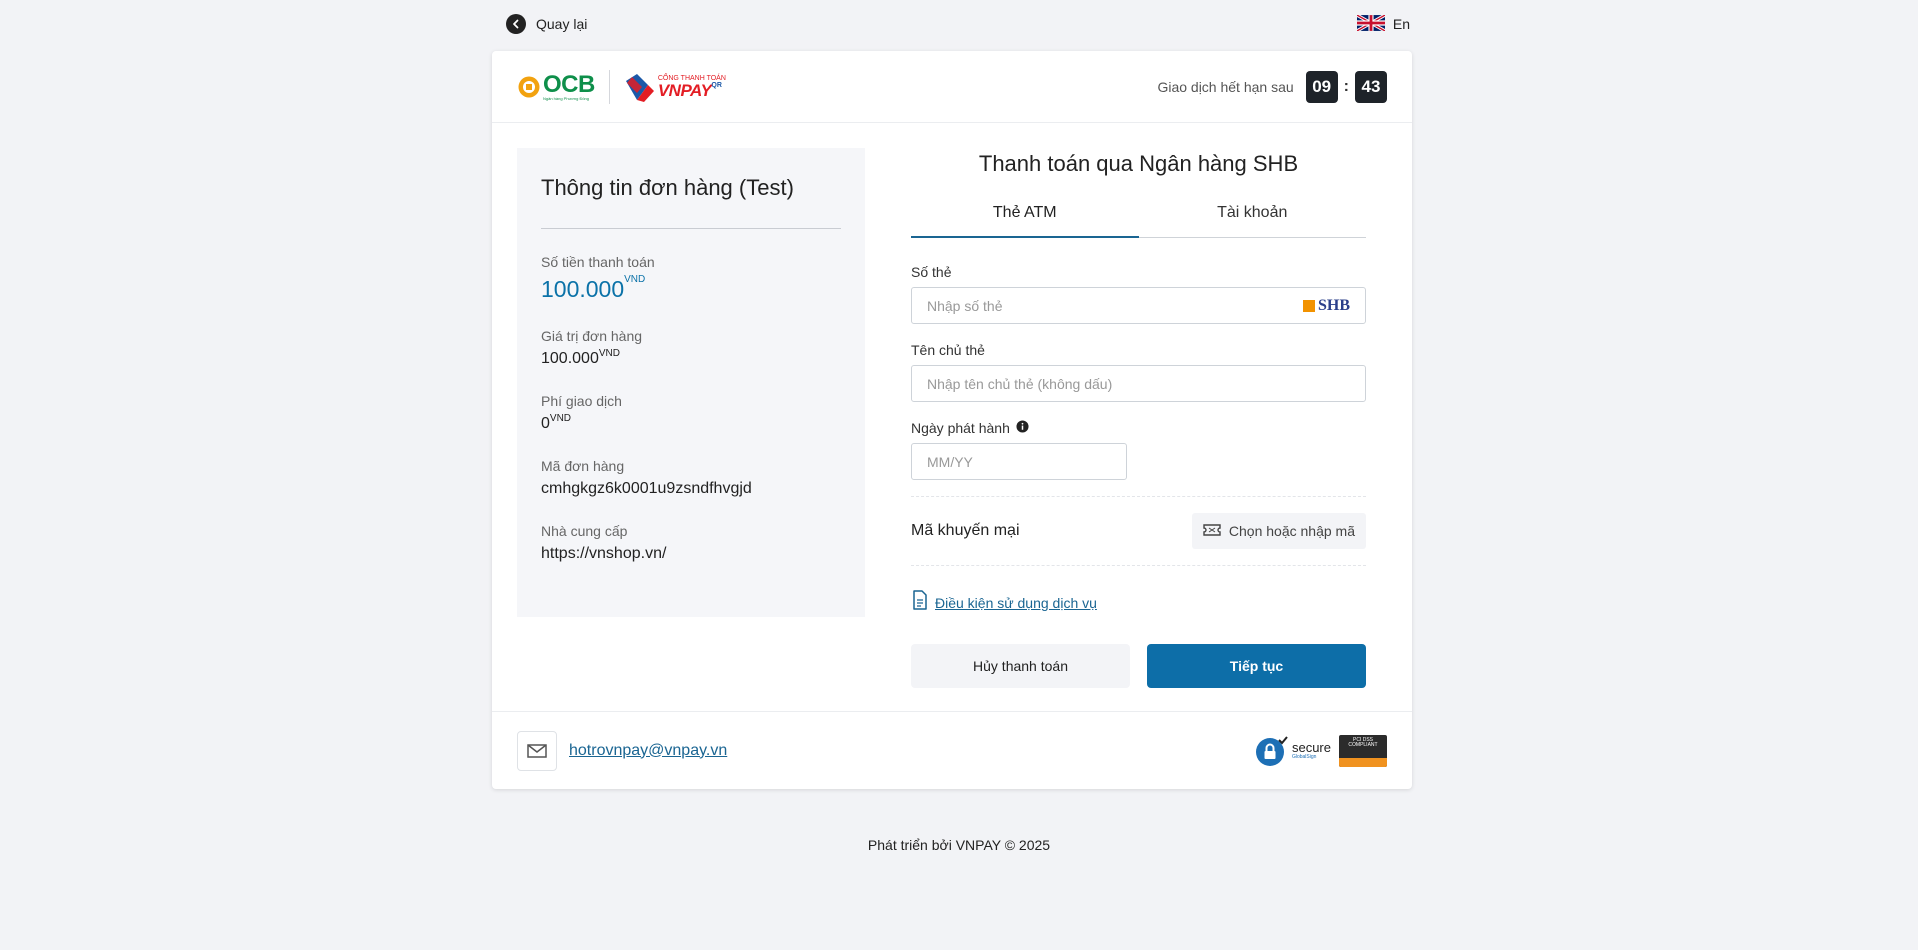  I want to click on payment-title: Thanh toán qua Ngân hàng SHB, so click(1138, 163).